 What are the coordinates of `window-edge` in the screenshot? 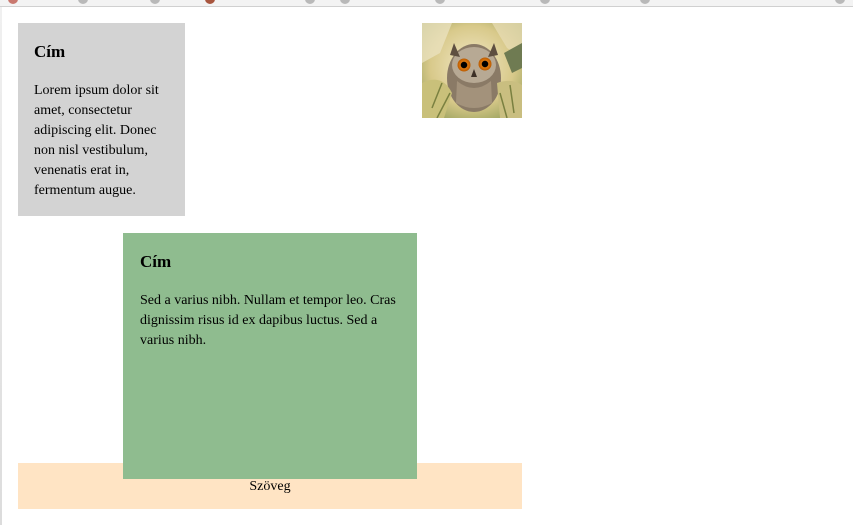 It's located at (1, 266).